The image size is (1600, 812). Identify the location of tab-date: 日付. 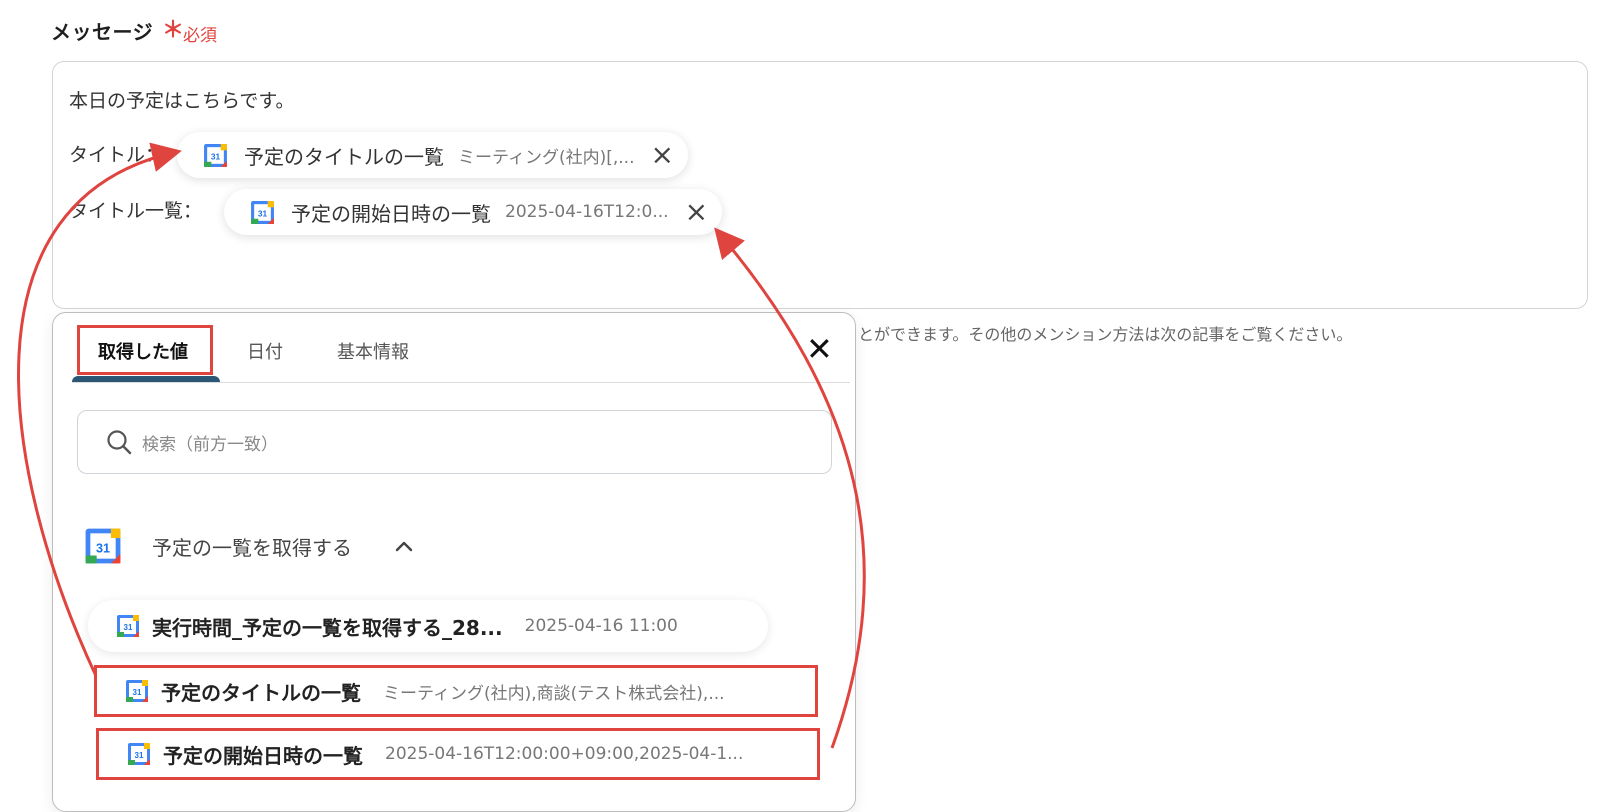
(265, 351).